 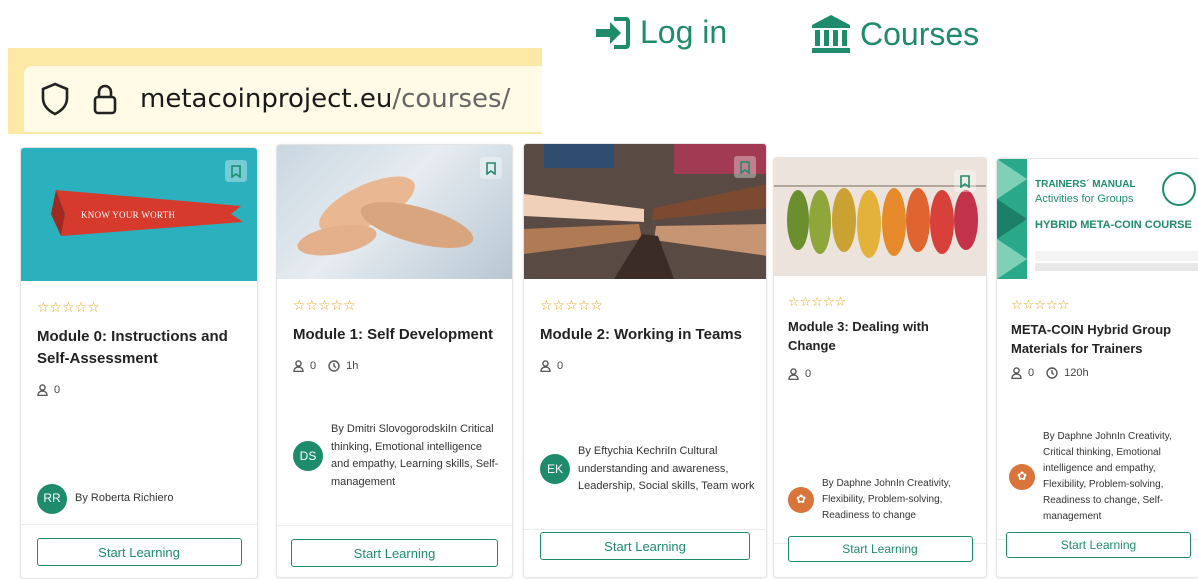 What do you see at coordinates (55, 99) in the screenshot?
I see `shield-icon` at bounding box center [55, 99].